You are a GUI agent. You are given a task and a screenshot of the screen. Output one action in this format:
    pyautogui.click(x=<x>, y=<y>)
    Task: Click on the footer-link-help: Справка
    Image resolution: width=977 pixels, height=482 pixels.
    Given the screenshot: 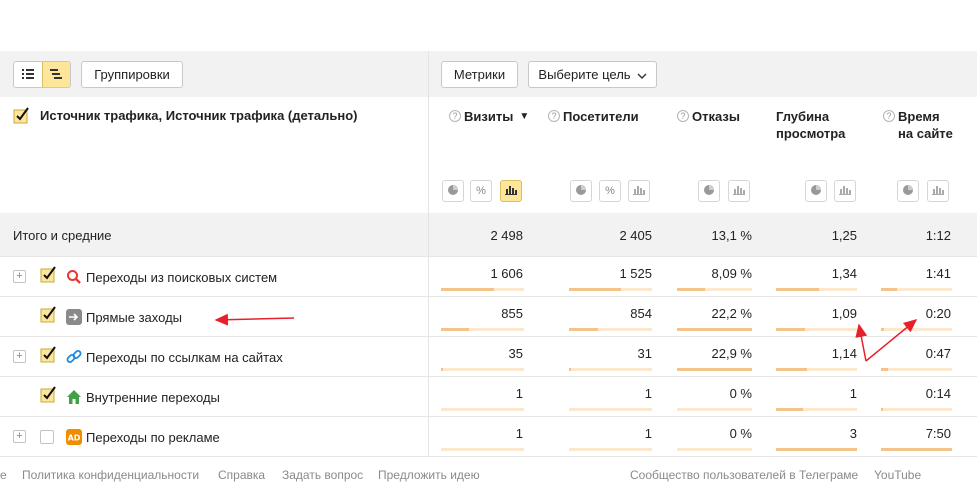 What is the action you would take?
    pyautogui.click(x=241, y=475)
    